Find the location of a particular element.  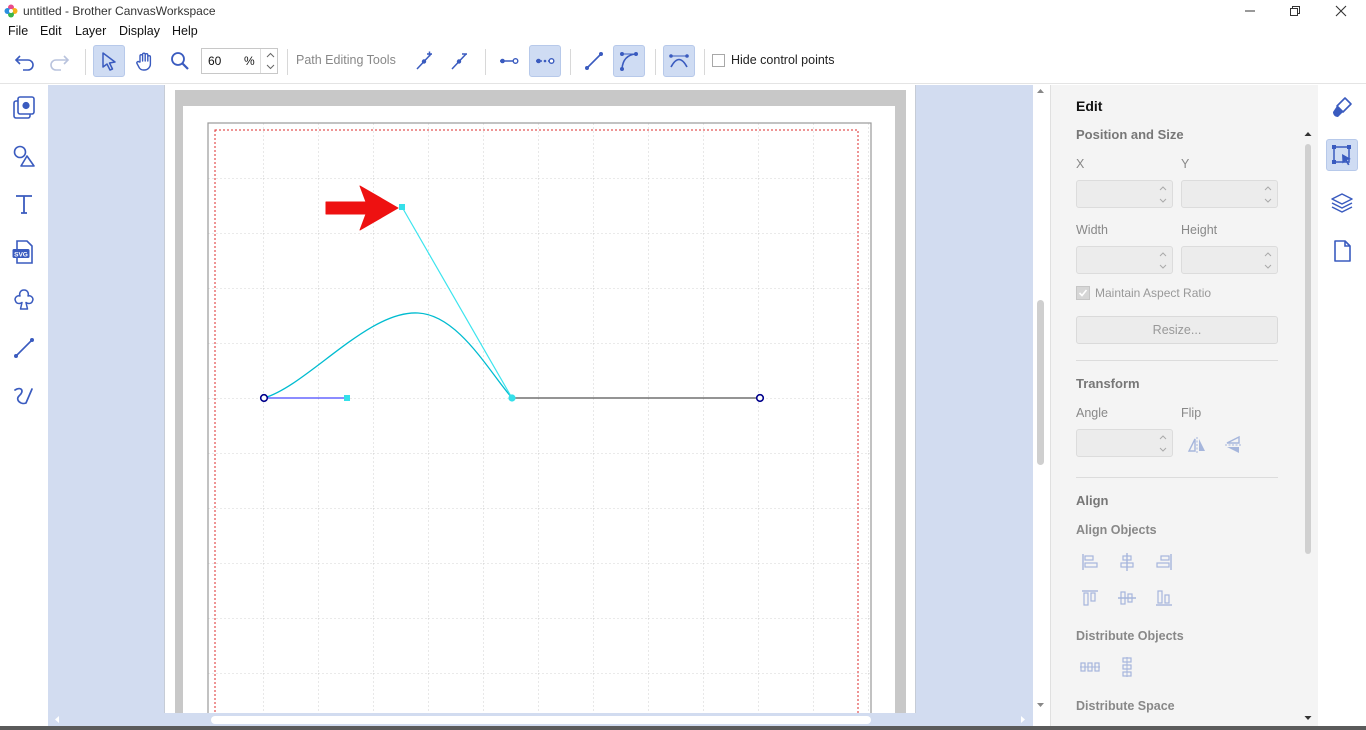

bottom-edge is located at coordinates (683, 728).